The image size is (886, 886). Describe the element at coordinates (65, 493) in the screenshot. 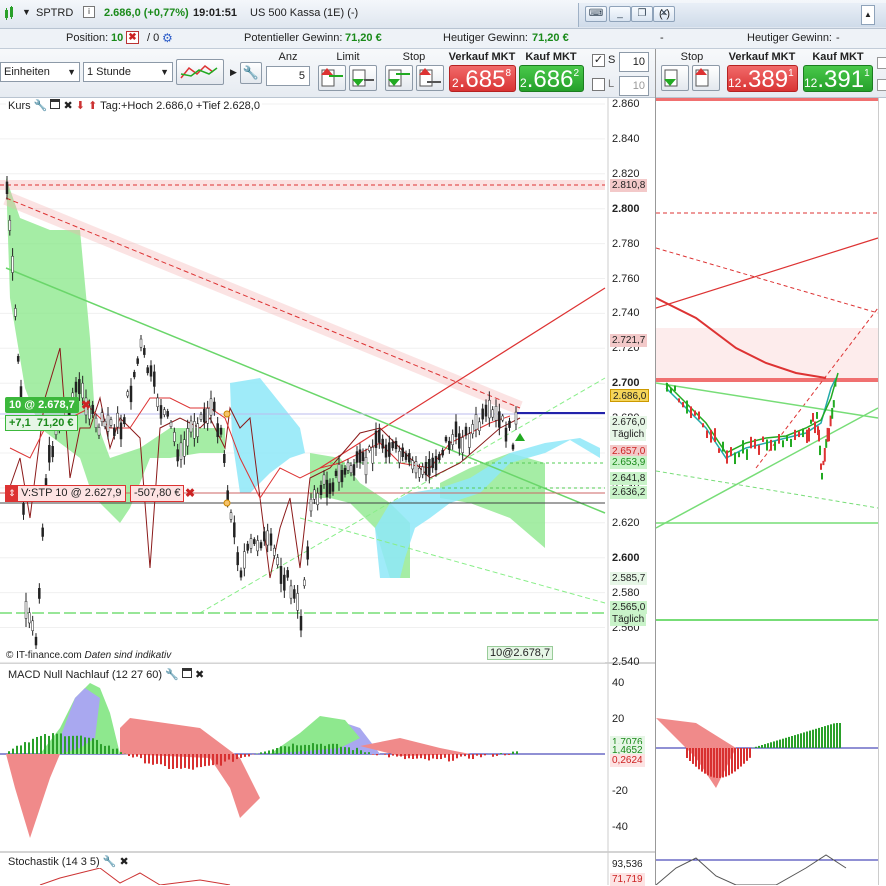

I see `stop-order-tag: ⇕ V:STP 10 @ 2.627,9` at that location.